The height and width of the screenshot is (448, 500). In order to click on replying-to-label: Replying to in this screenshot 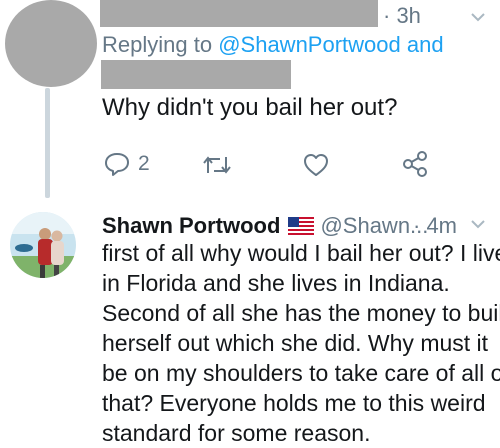, I will do `click(157, 44)`.